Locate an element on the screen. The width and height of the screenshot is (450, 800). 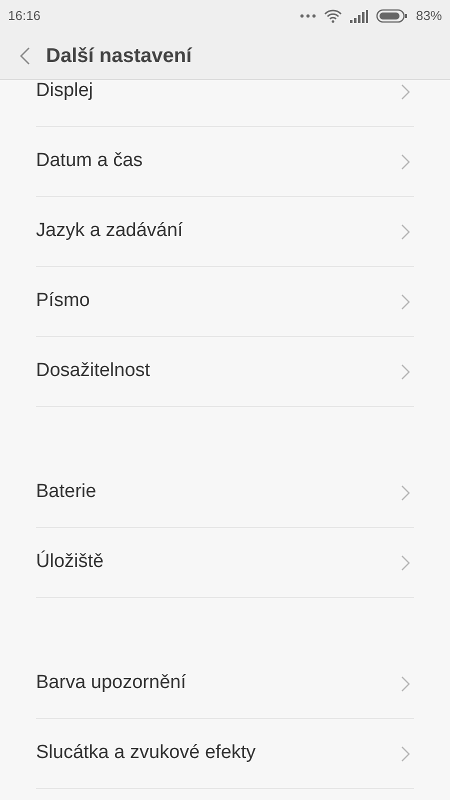
battery-icon is located at coordinates (392, 16).